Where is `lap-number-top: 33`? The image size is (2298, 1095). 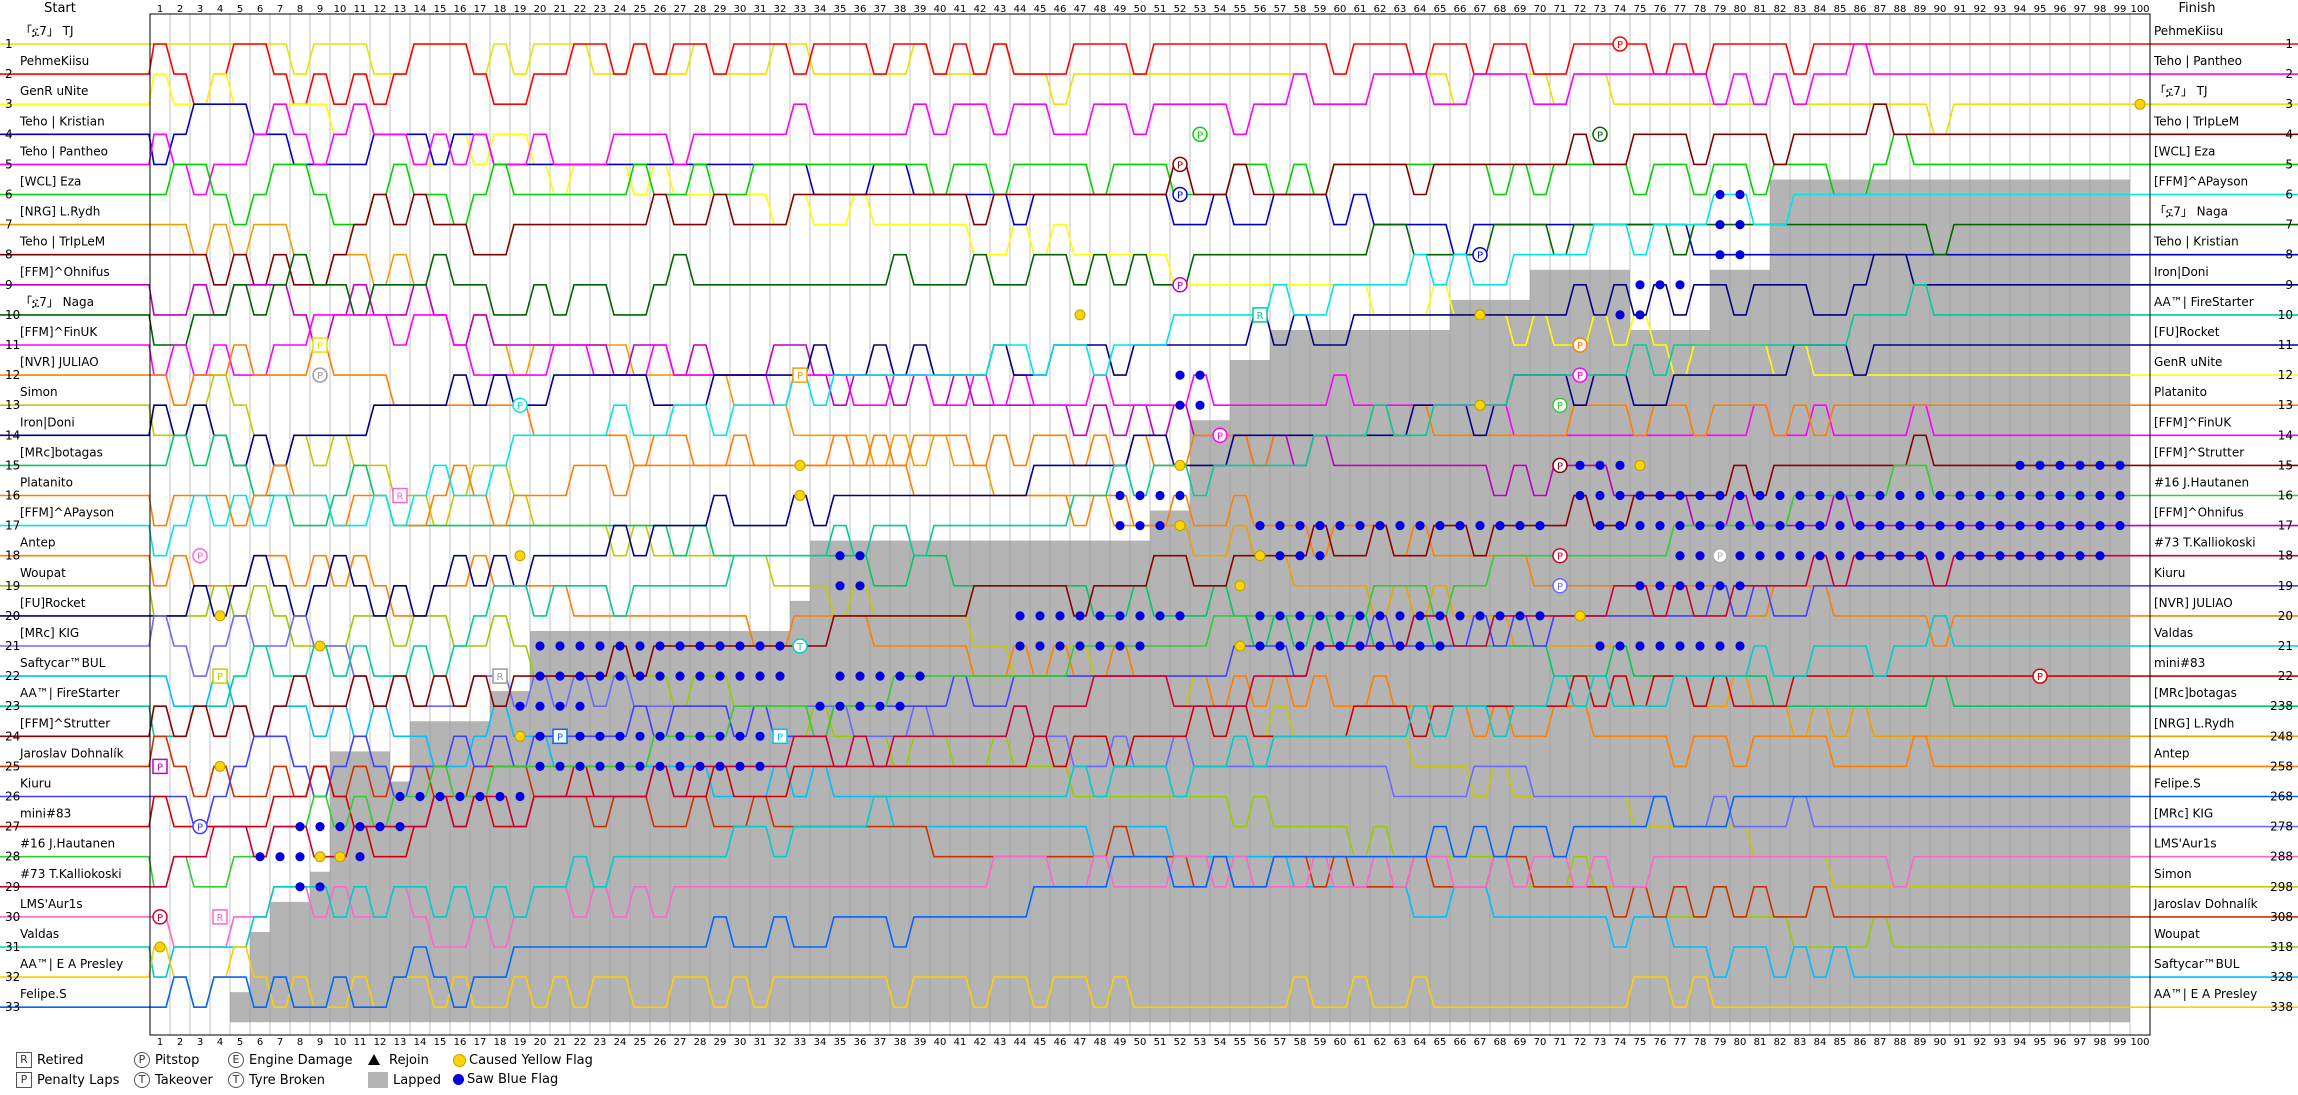
lap-number-top: 33 is located at coordinates (800, 9).